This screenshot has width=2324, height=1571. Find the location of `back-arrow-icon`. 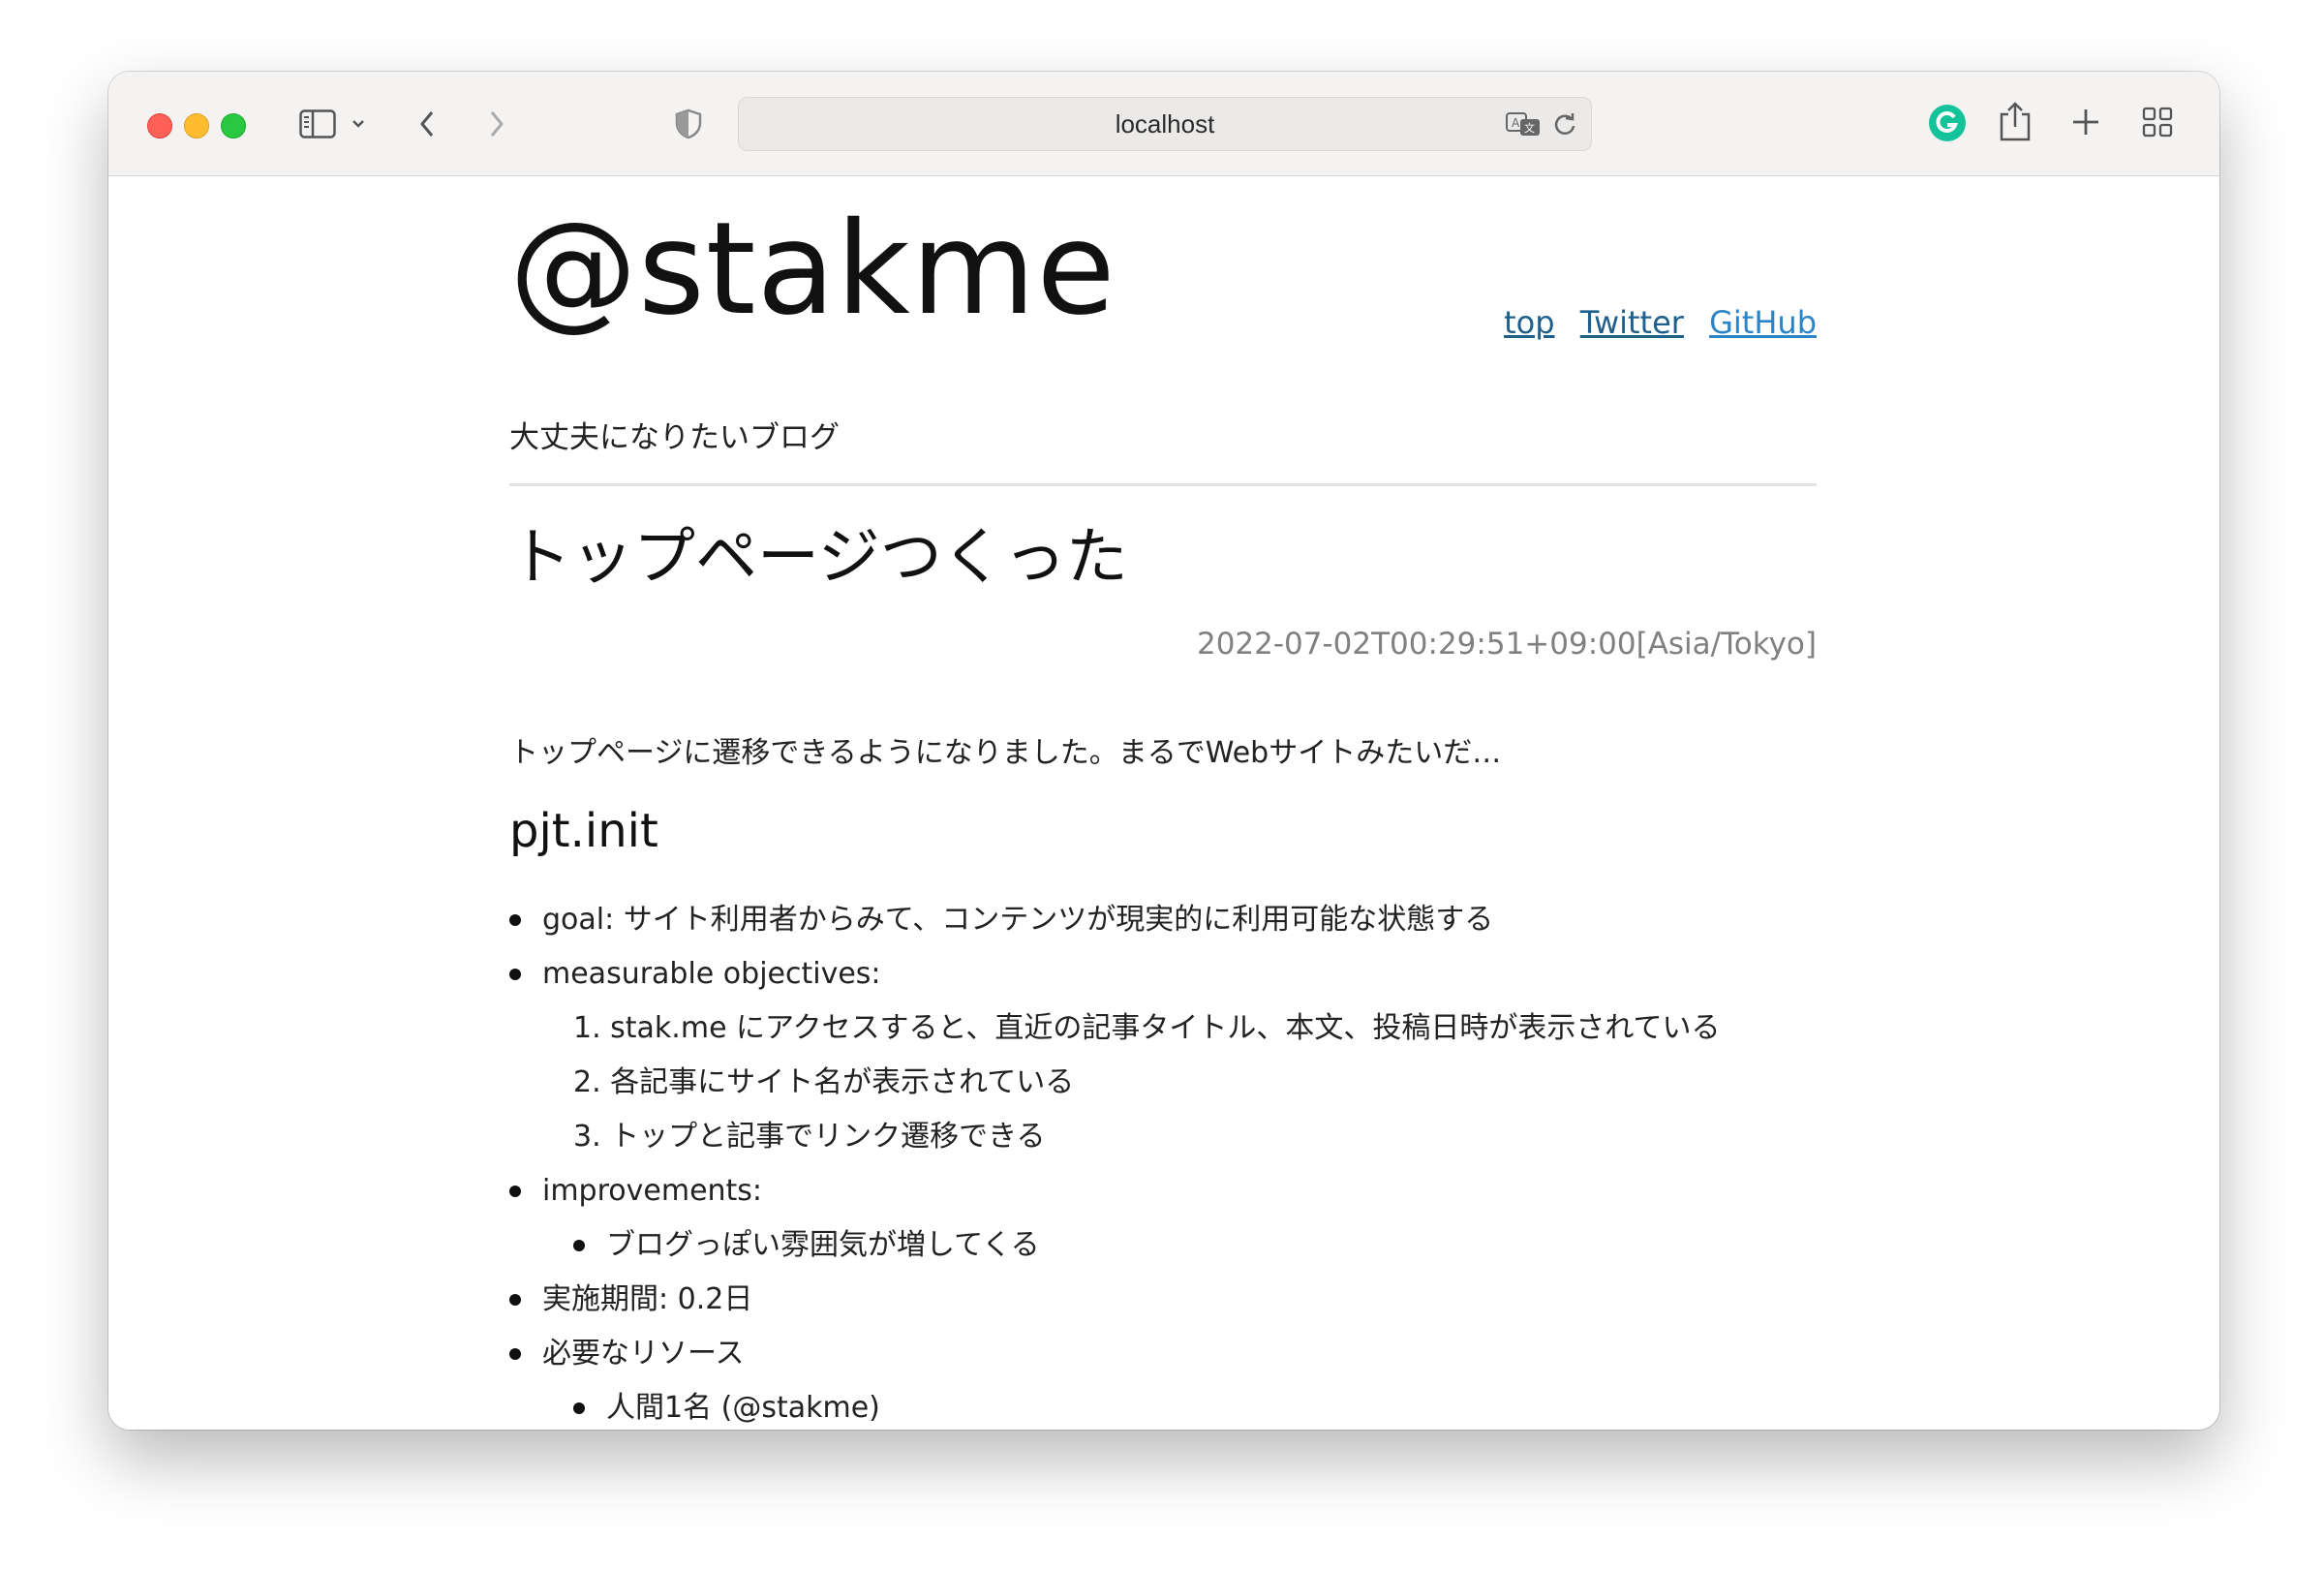

back-arrow-icon is located at coordinates (427, 124).